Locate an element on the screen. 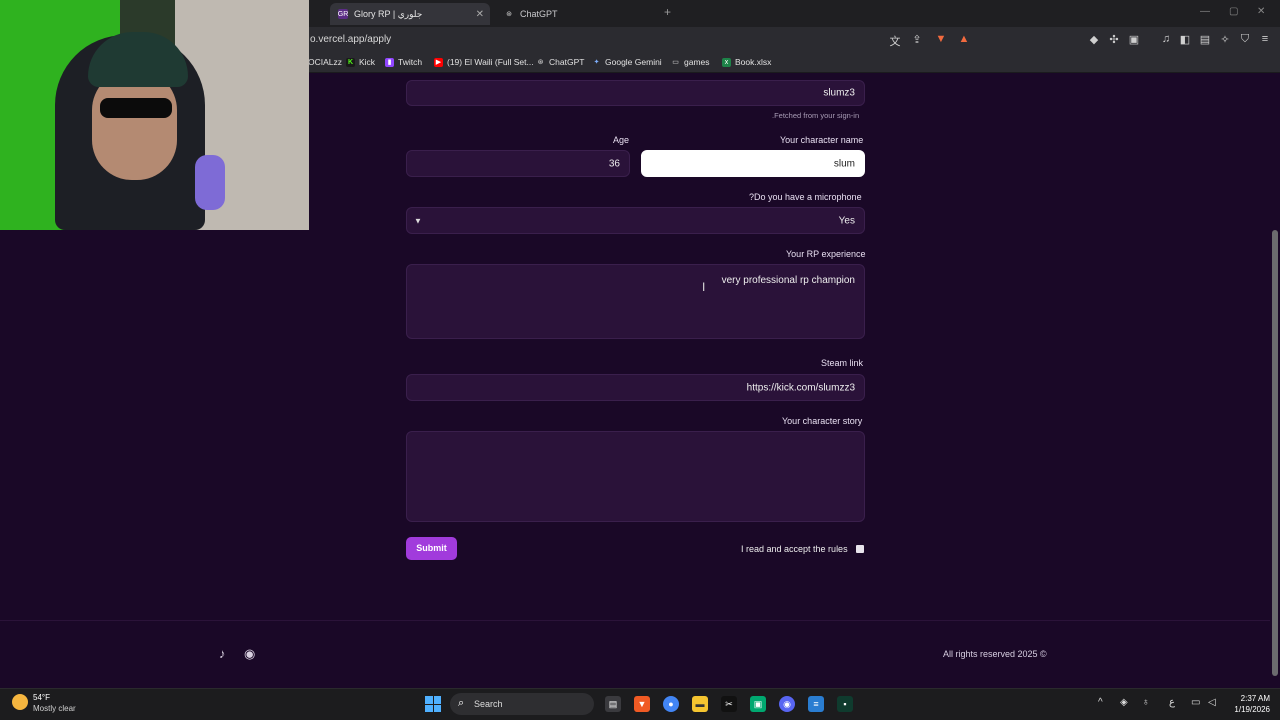  kick-icon: K is located at coordinates (350, 62).